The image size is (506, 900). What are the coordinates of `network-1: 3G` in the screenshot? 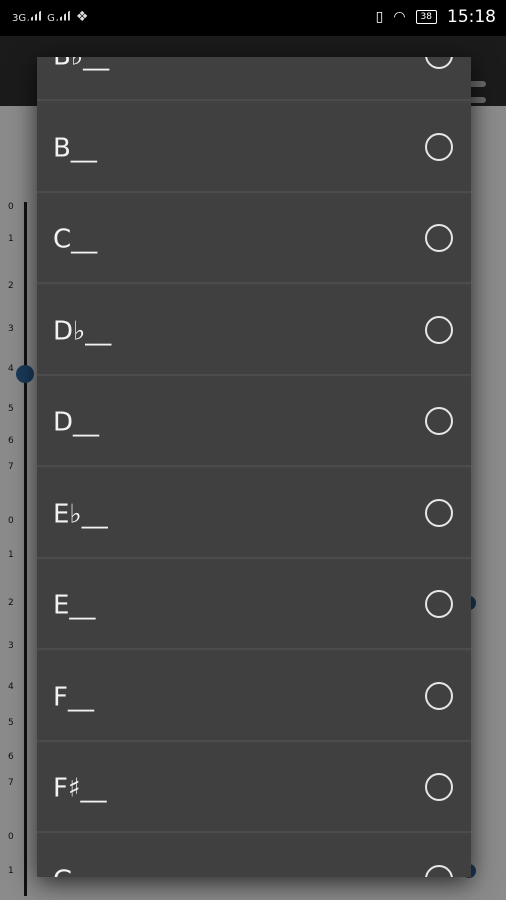 It's located at (27, 17).